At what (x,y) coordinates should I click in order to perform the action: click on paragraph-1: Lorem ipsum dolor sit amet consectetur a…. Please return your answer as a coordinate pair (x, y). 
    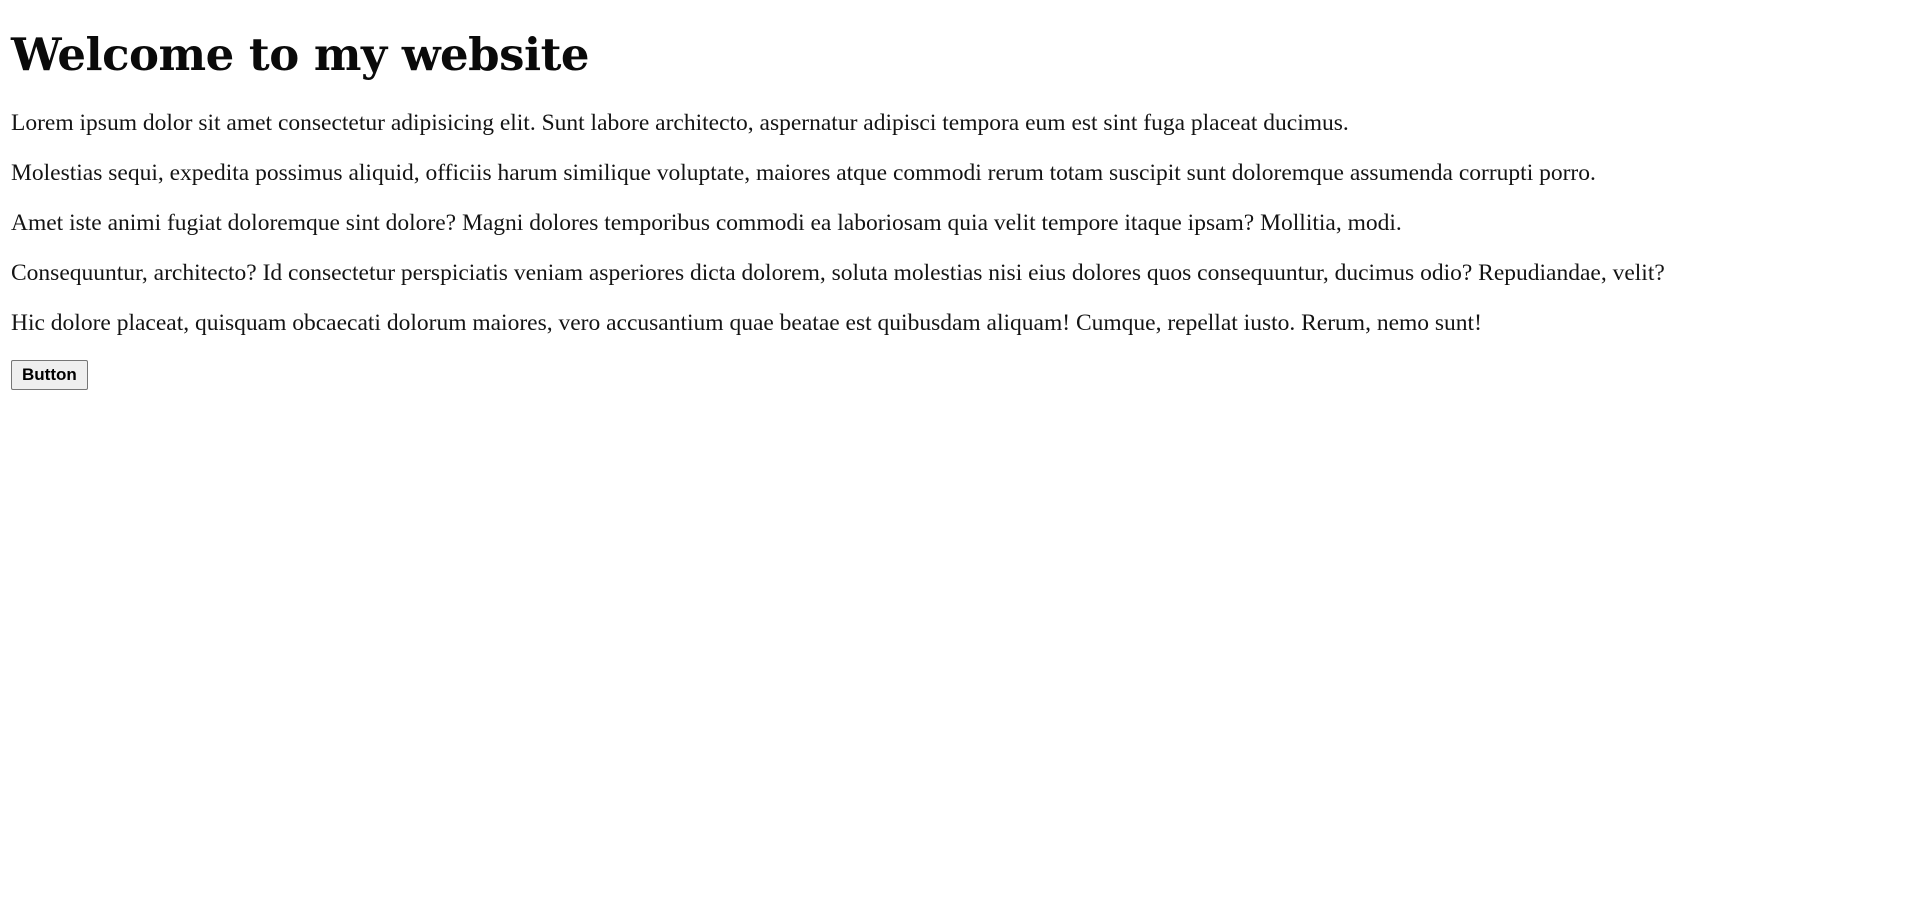
    Looking at the image, I should click on (680, 123).